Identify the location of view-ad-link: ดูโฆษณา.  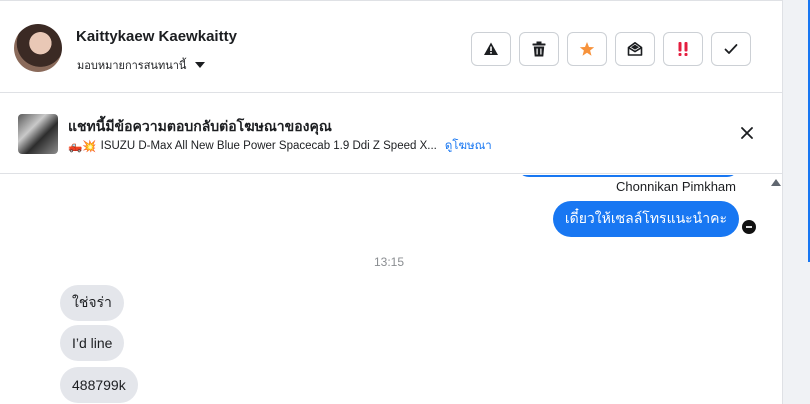
(468, 146).